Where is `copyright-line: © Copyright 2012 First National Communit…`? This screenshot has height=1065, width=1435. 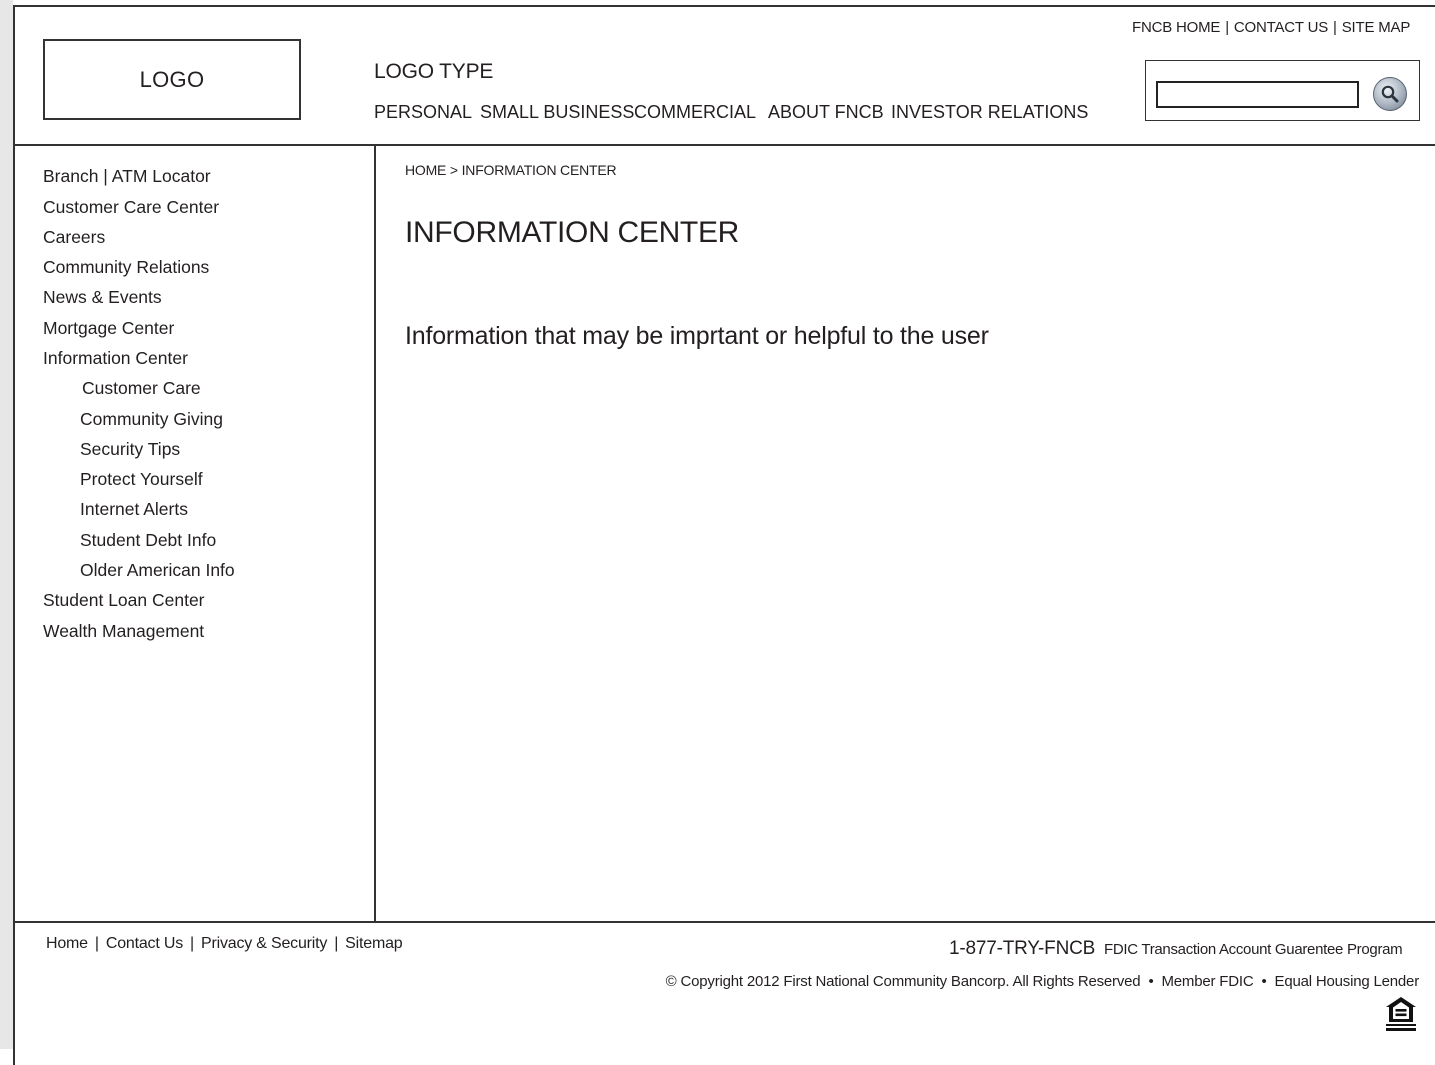
copyright-line: © Copyright 2012 First National Communit… is located at coordinates (1042, 981).